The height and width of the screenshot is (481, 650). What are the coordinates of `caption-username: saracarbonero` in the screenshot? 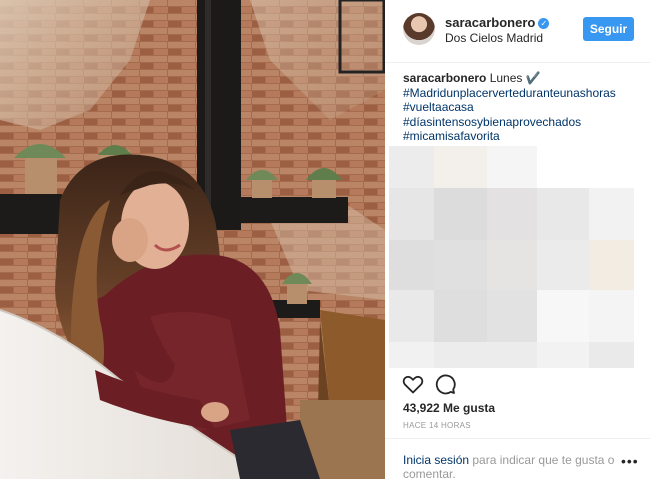 It's located at (444, 78).